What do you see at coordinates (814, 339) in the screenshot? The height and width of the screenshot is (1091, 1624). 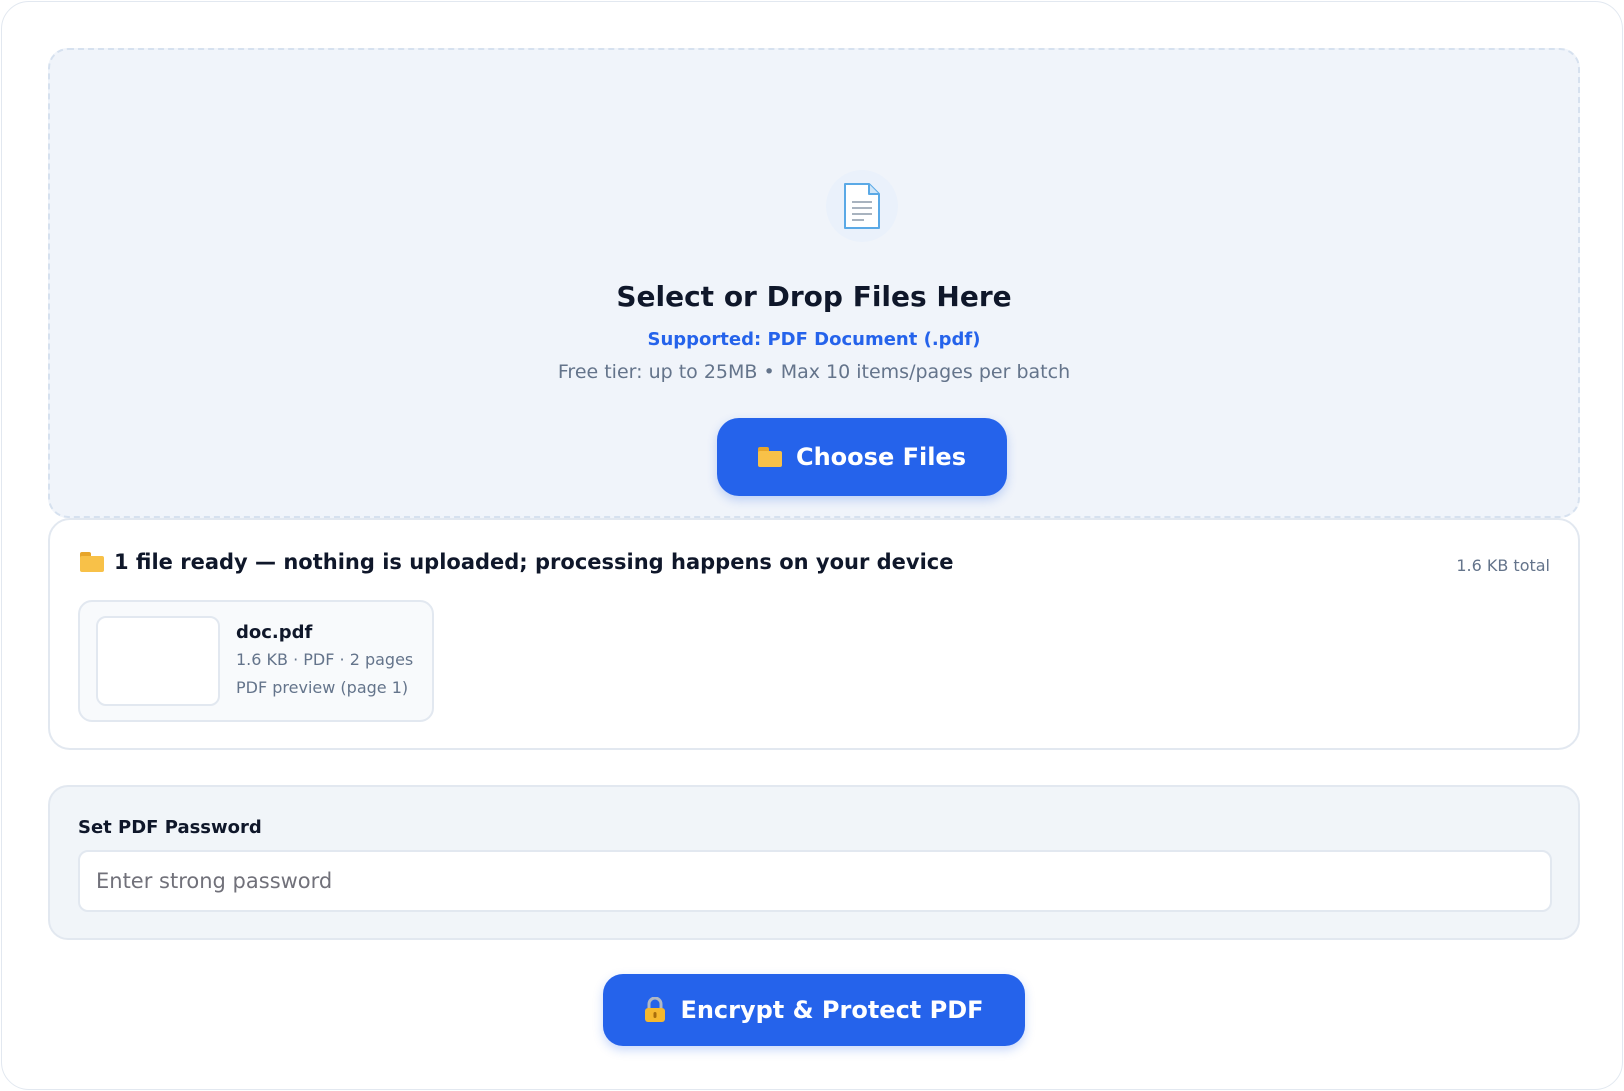 I see `supported-formats: Supported: PDF Document (.pdf)` at bounding box center [814, 339].